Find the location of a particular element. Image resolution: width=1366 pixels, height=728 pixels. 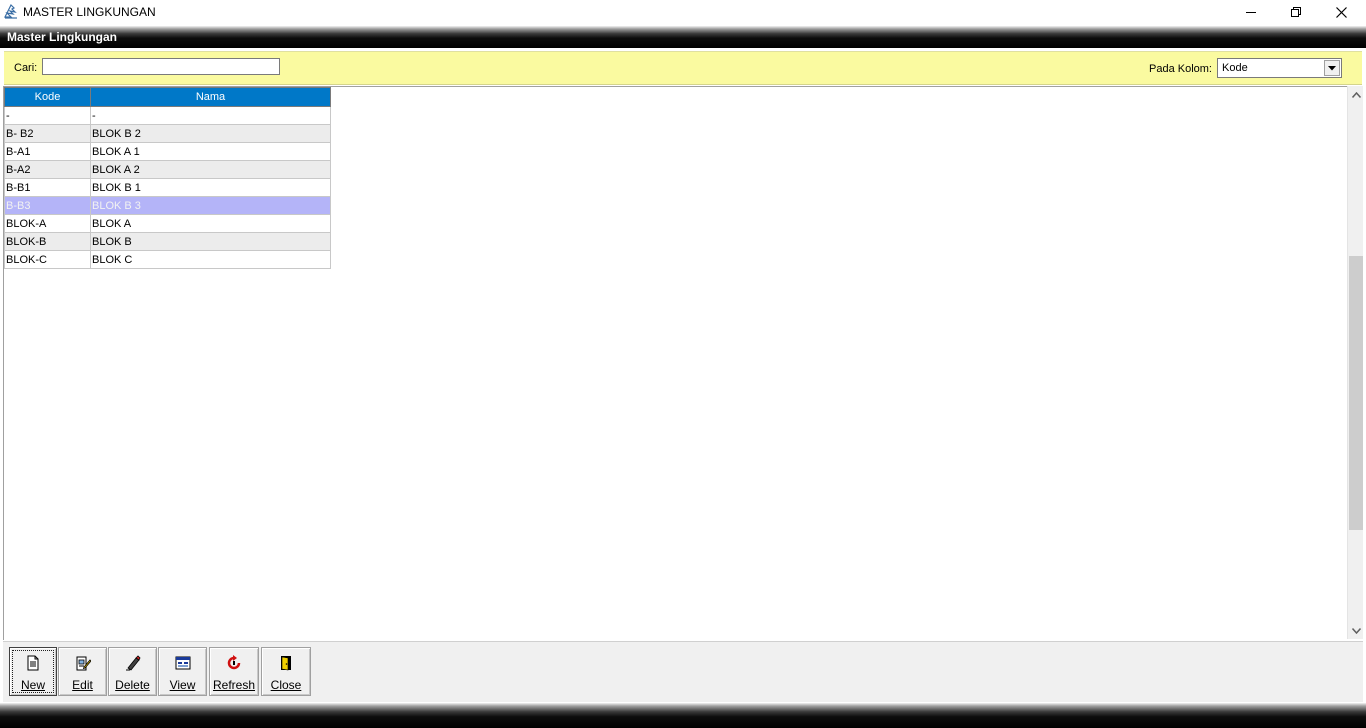

view-window-icon is located at coordinates (182, 663).